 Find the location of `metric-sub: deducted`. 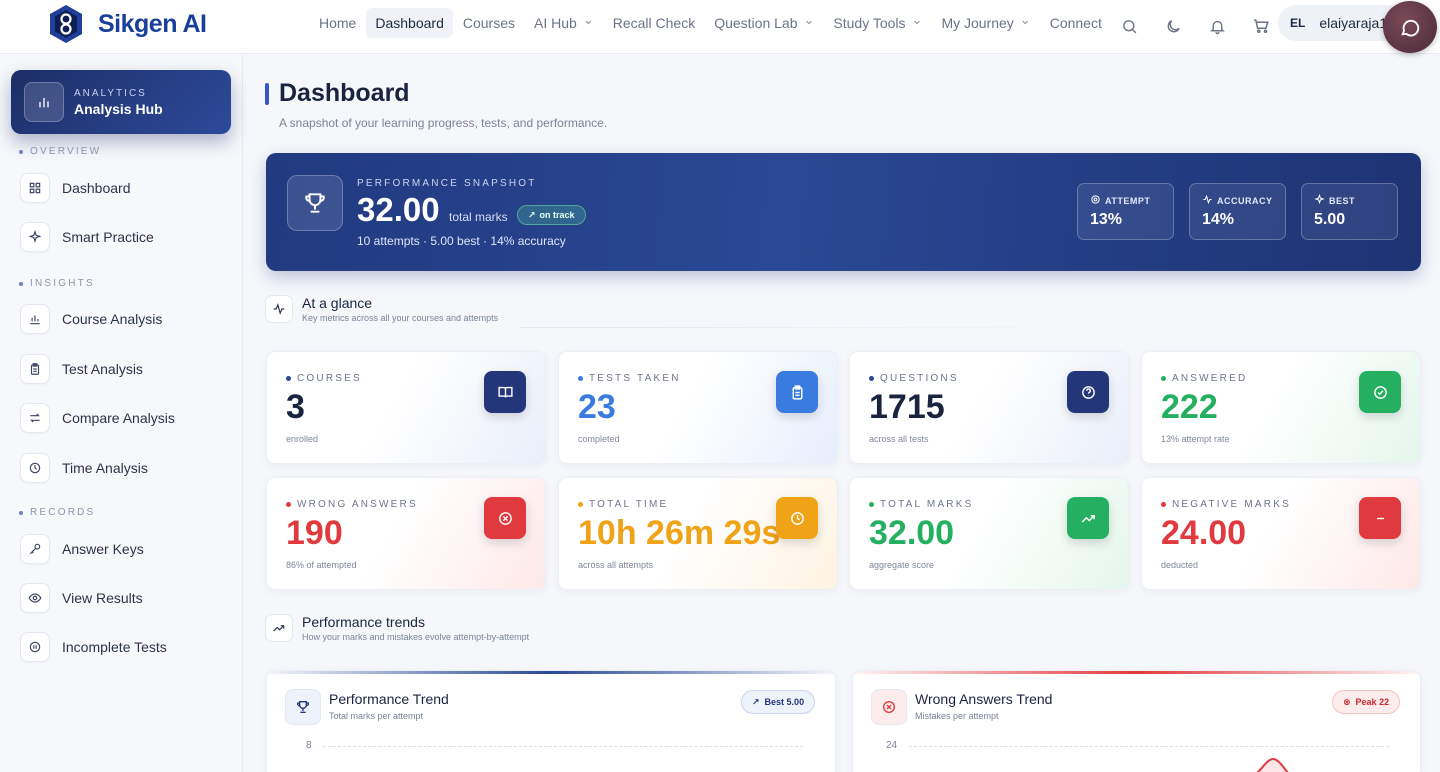

metric-sub: deducted is located at coordinates (1180, 565).